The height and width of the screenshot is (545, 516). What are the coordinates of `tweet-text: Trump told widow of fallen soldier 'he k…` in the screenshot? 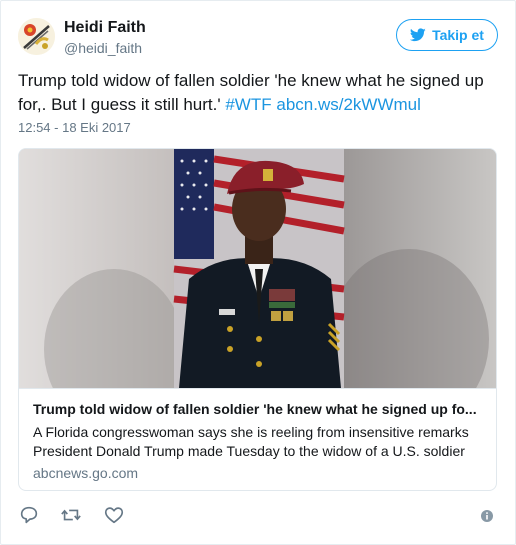 It's located at (258, 93).